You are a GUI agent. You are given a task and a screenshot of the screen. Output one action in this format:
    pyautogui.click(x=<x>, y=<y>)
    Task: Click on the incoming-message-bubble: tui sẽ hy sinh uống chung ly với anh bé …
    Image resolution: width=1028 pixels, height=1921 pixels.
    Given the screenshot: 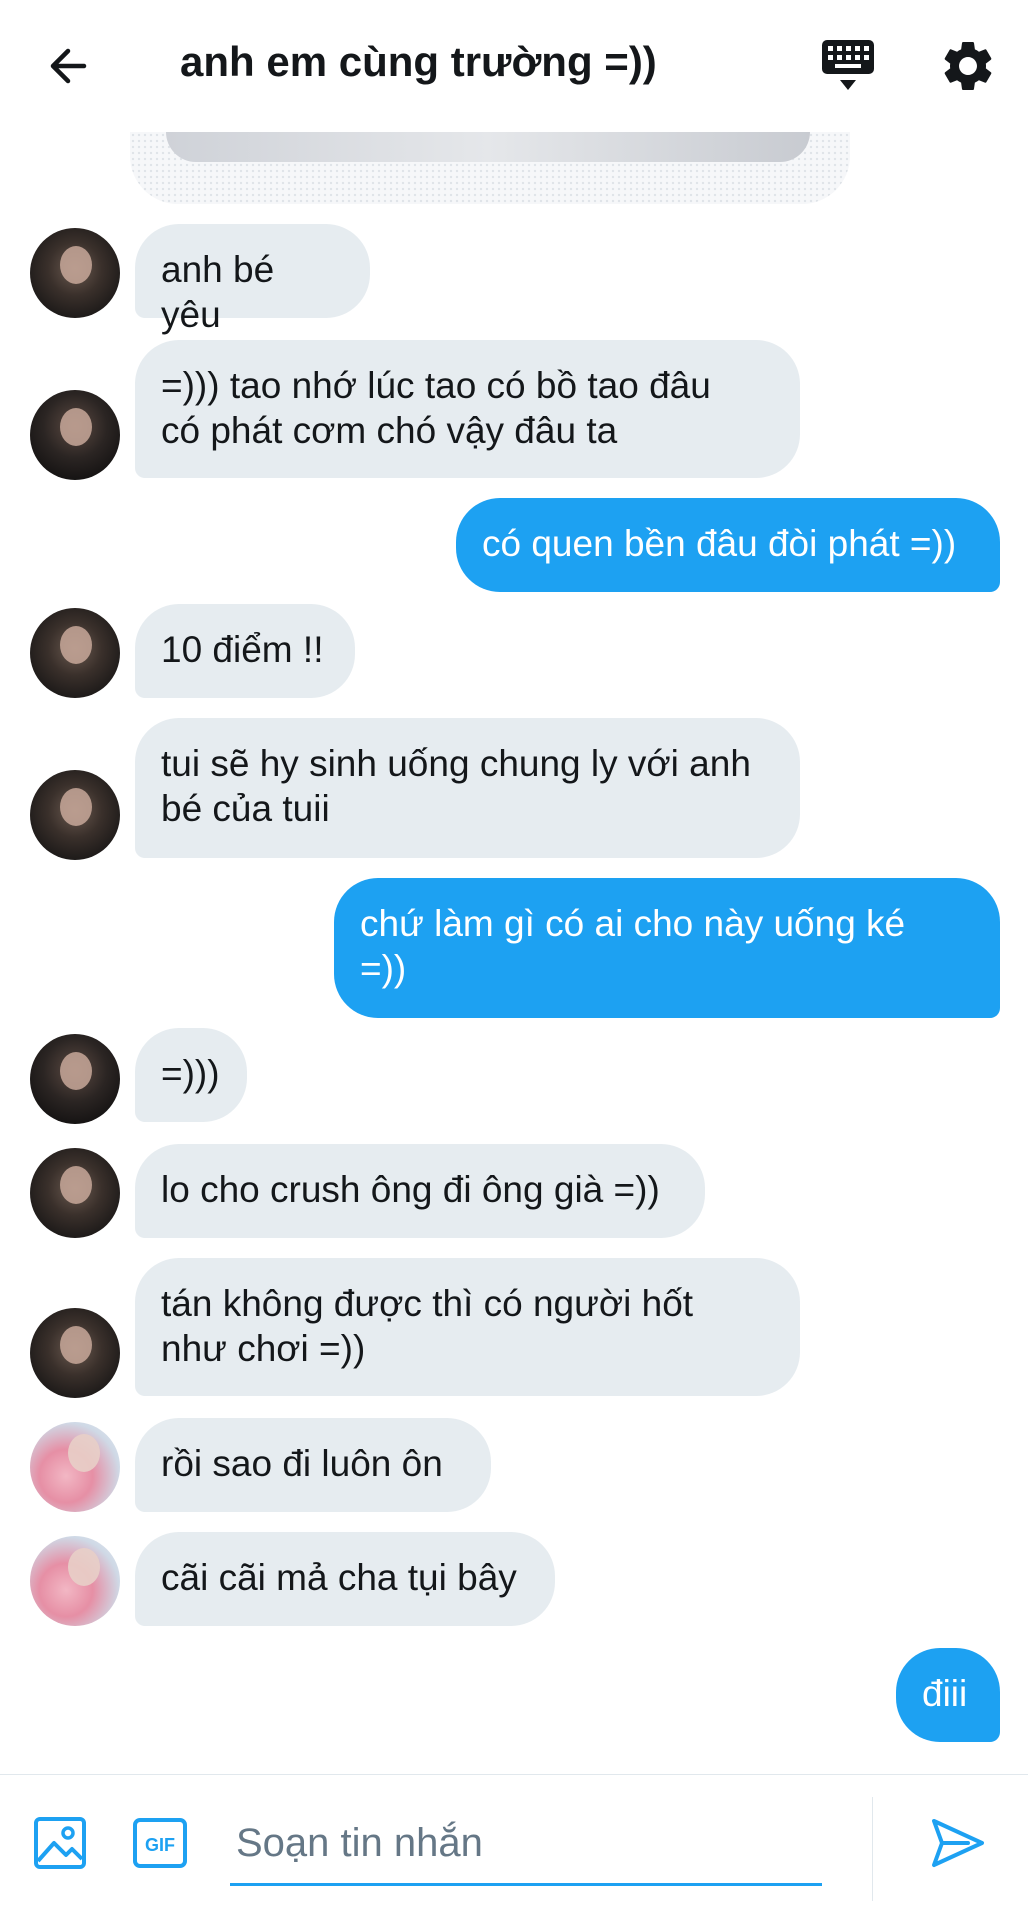 What is the action you would take?
    pyautogui.click(x=467, y=788)
    